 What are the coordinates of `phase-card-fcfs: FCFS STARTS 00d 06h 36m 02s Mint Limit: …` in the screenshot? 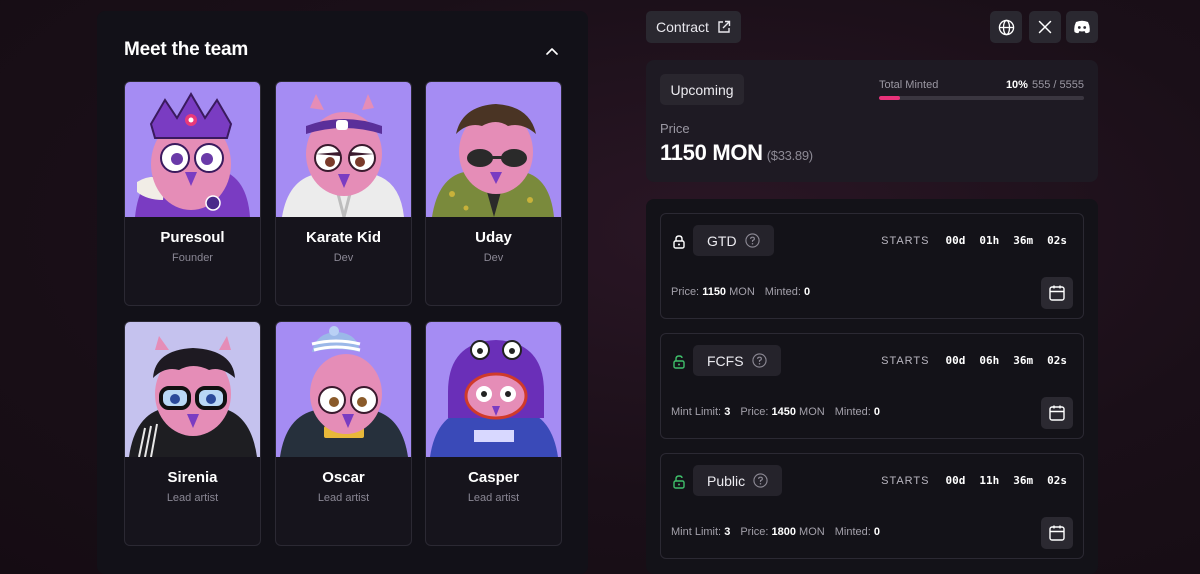 It's located at (872, 386).